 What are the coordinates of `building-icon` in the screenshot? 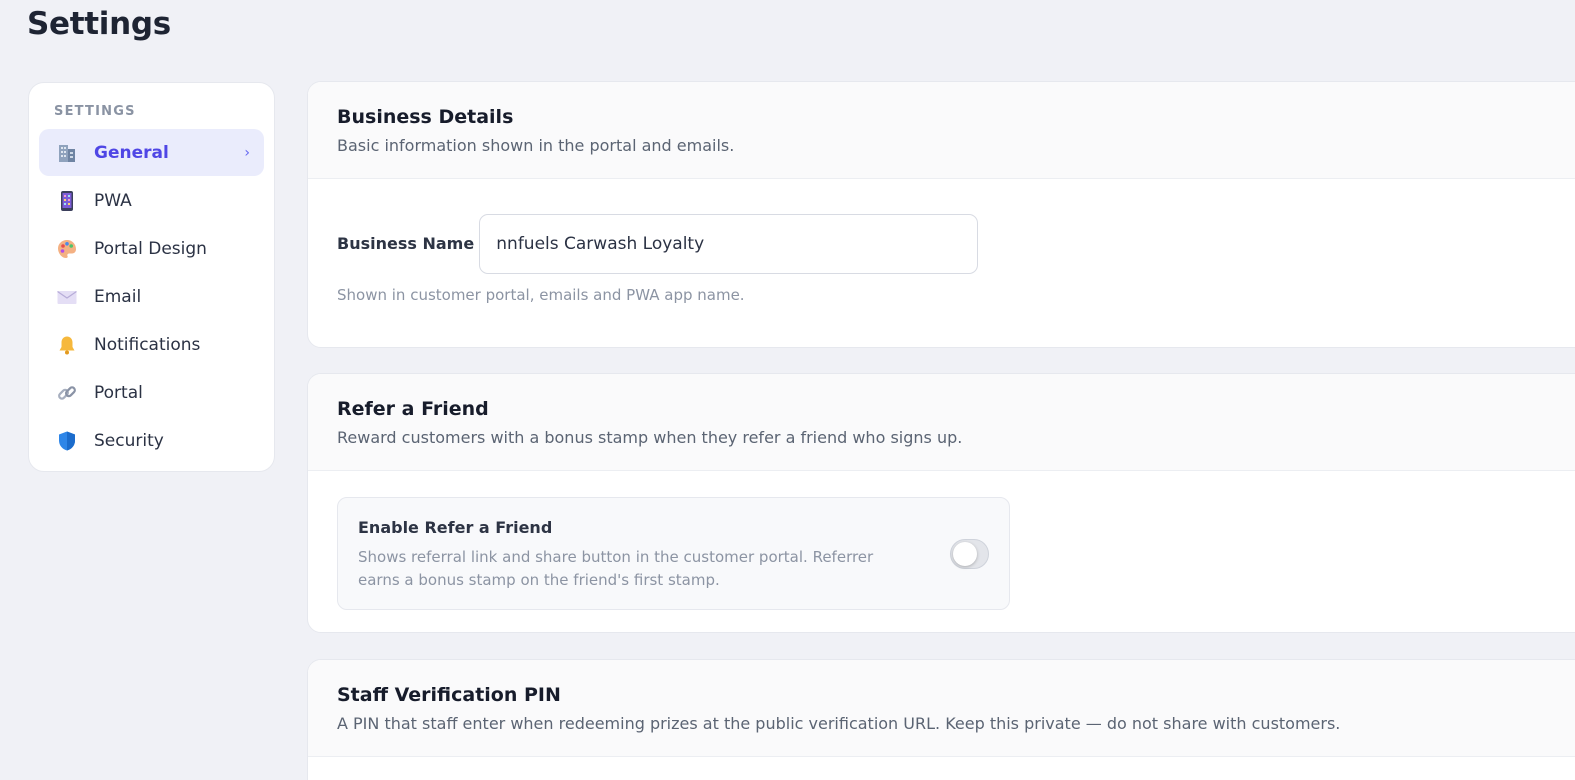 It's located at (67, 153).